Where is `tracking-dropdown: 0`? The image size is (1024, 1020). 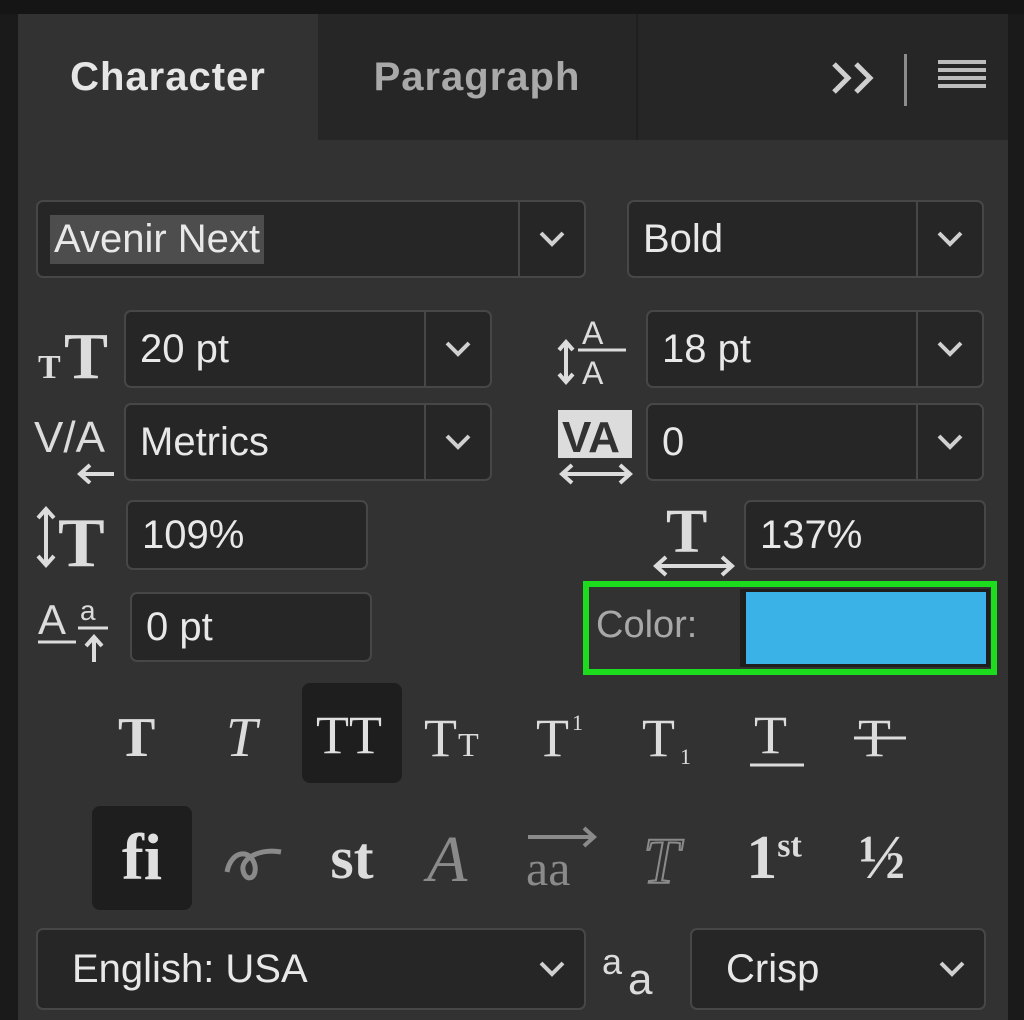
tracking-dropdown: 0 is located at coordinates (815, 442).